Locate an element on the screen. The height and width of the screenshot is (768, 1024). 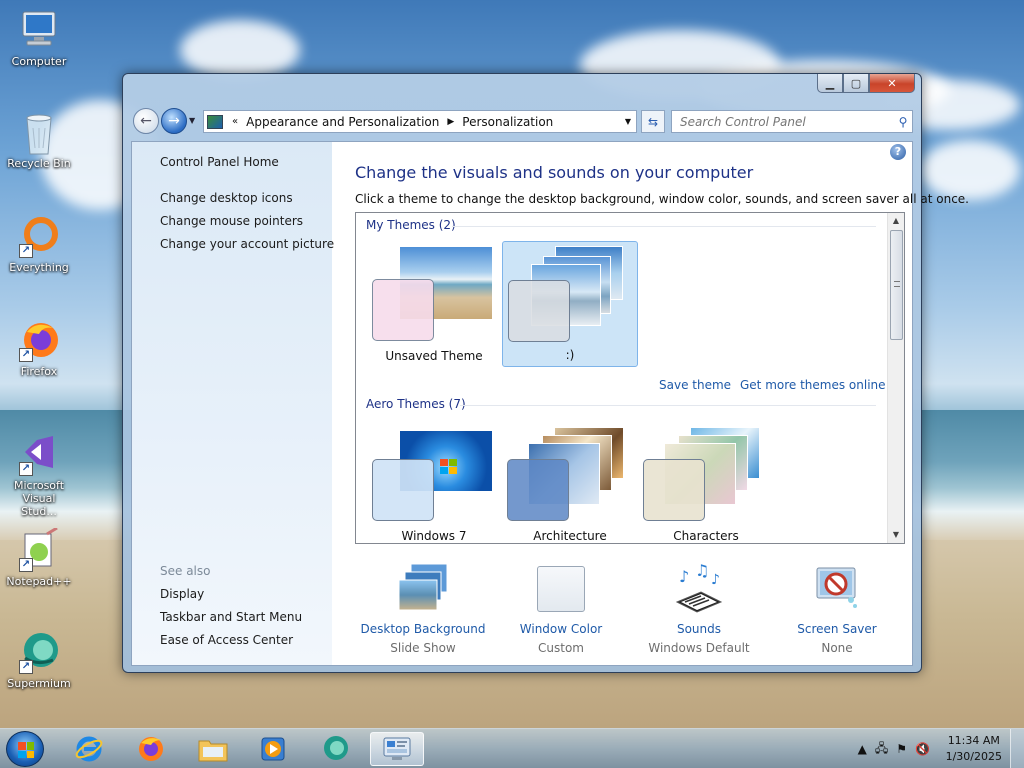
computer-icon is located at coordinates (39, 30).